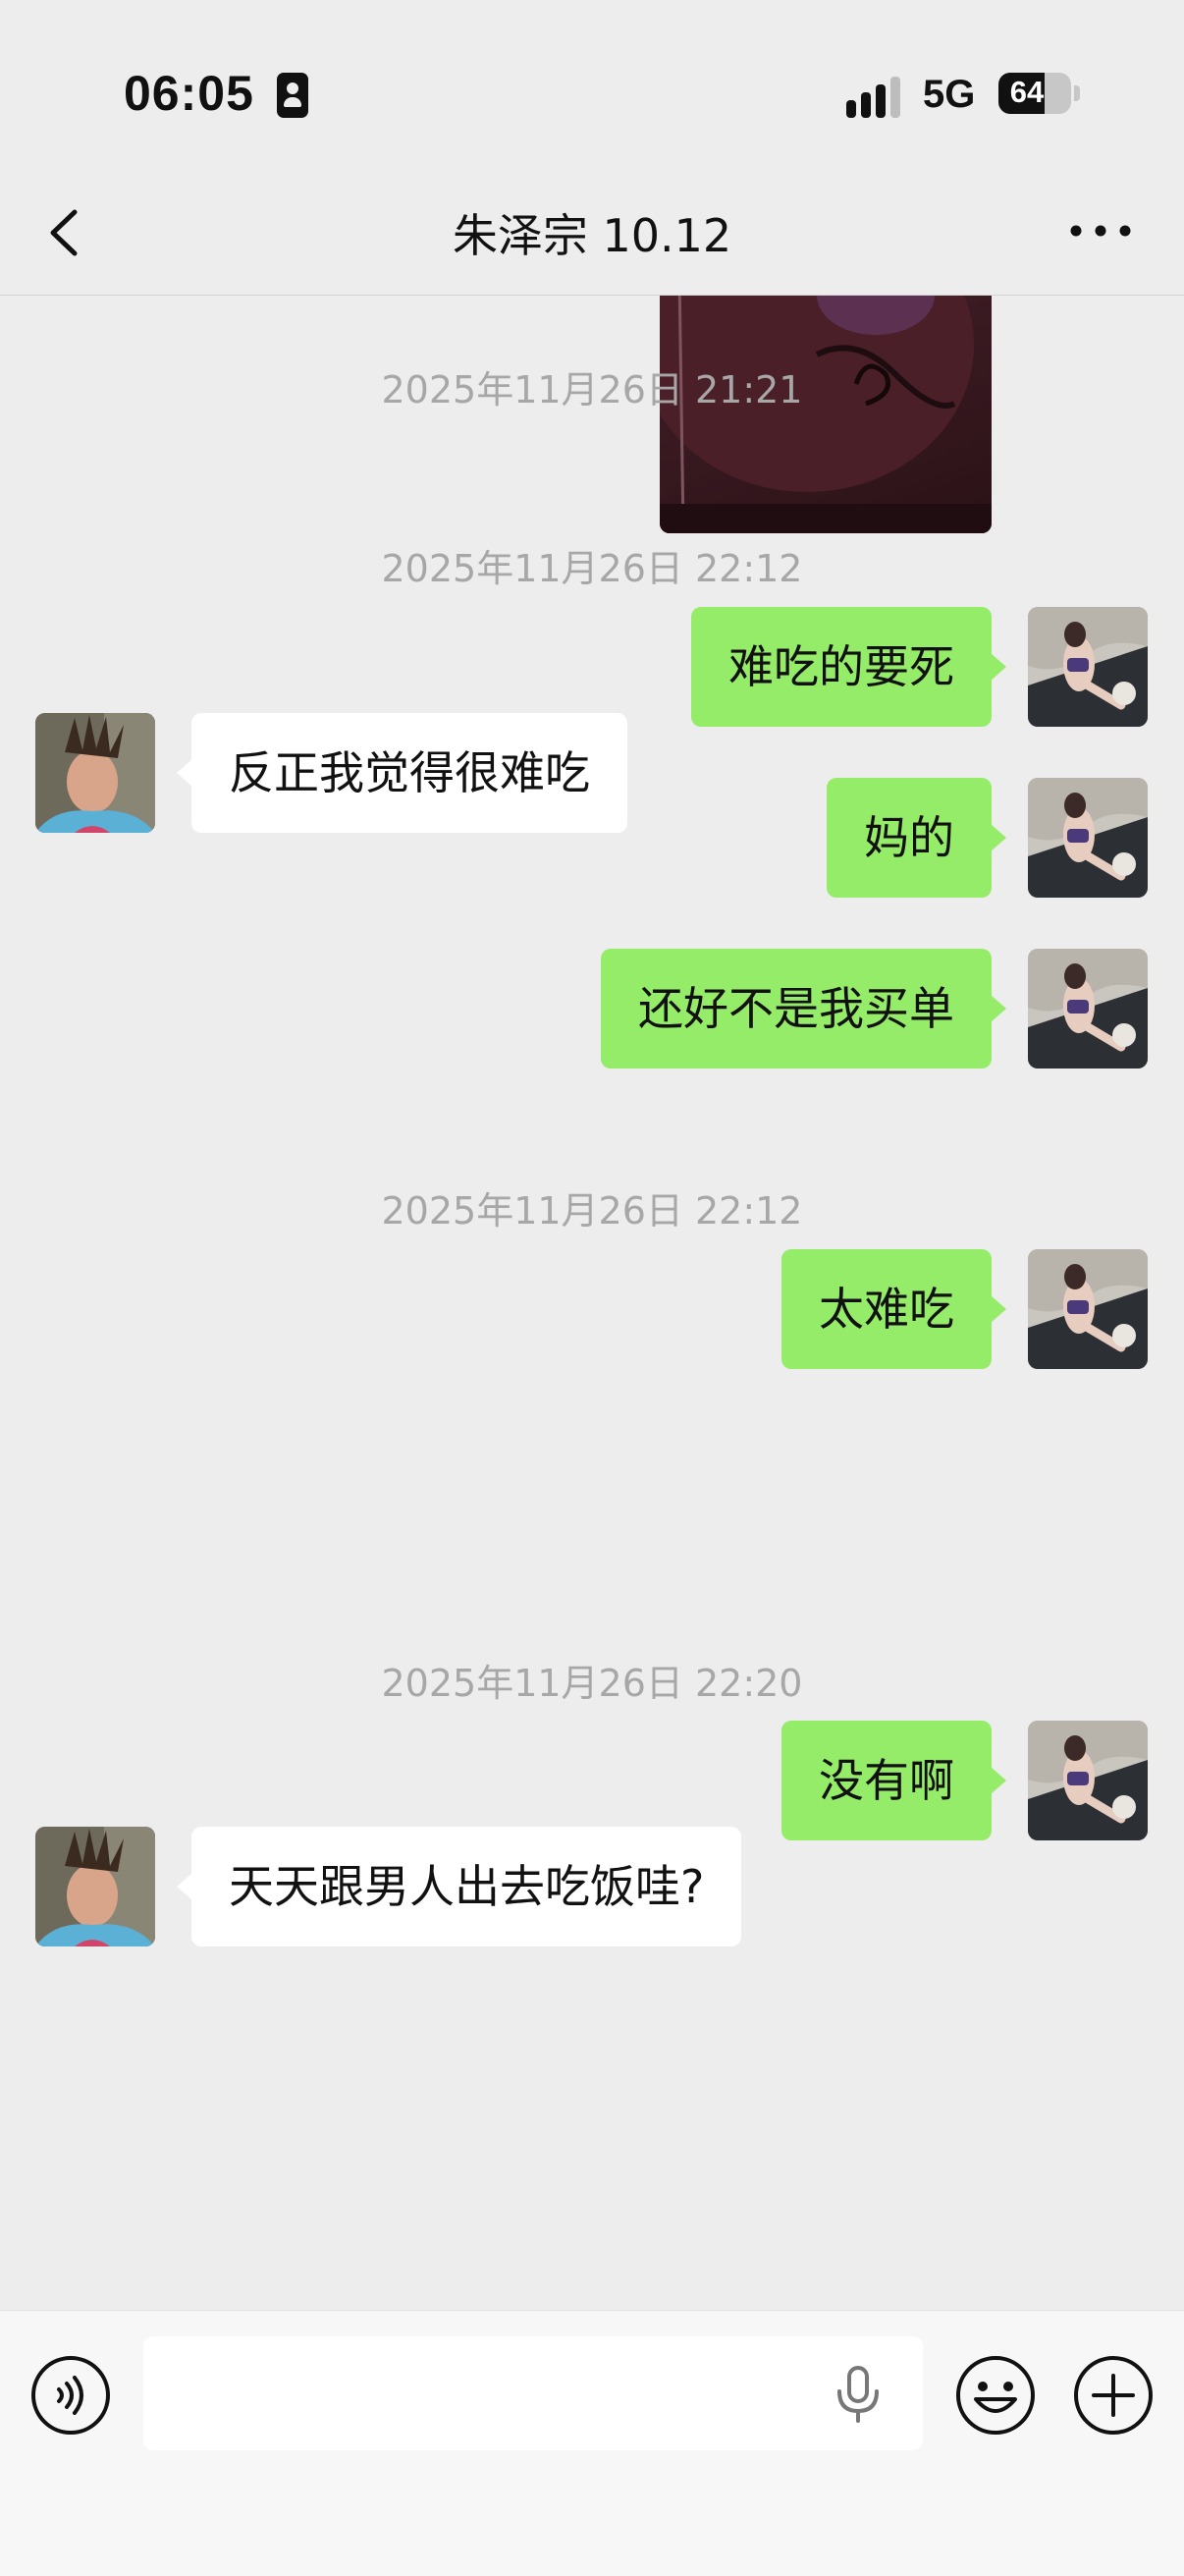 This screenshot has height=2576, width=1184. I want to click on outgoing-message-bubble: 难吃的要死, so click(849, 667).